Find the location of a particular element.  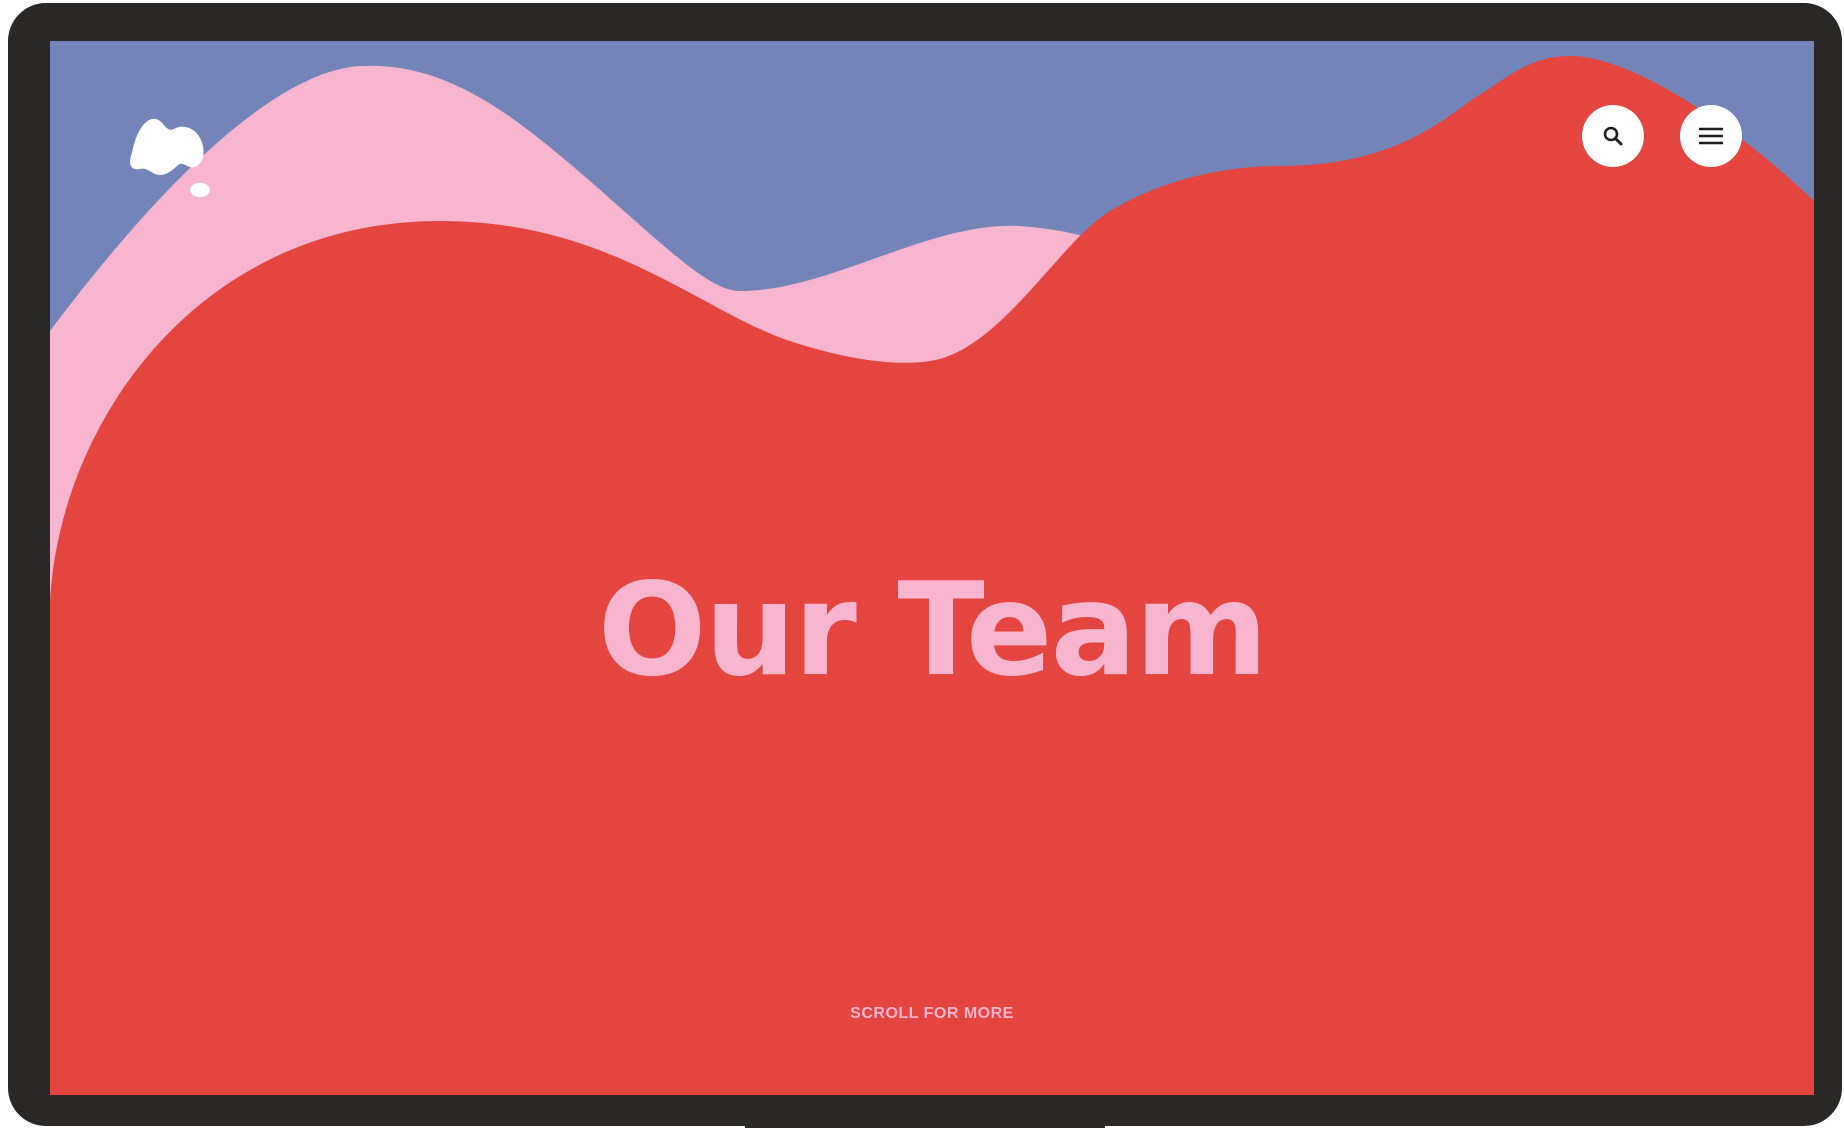

search-button is located at coordinates (1613, 136).